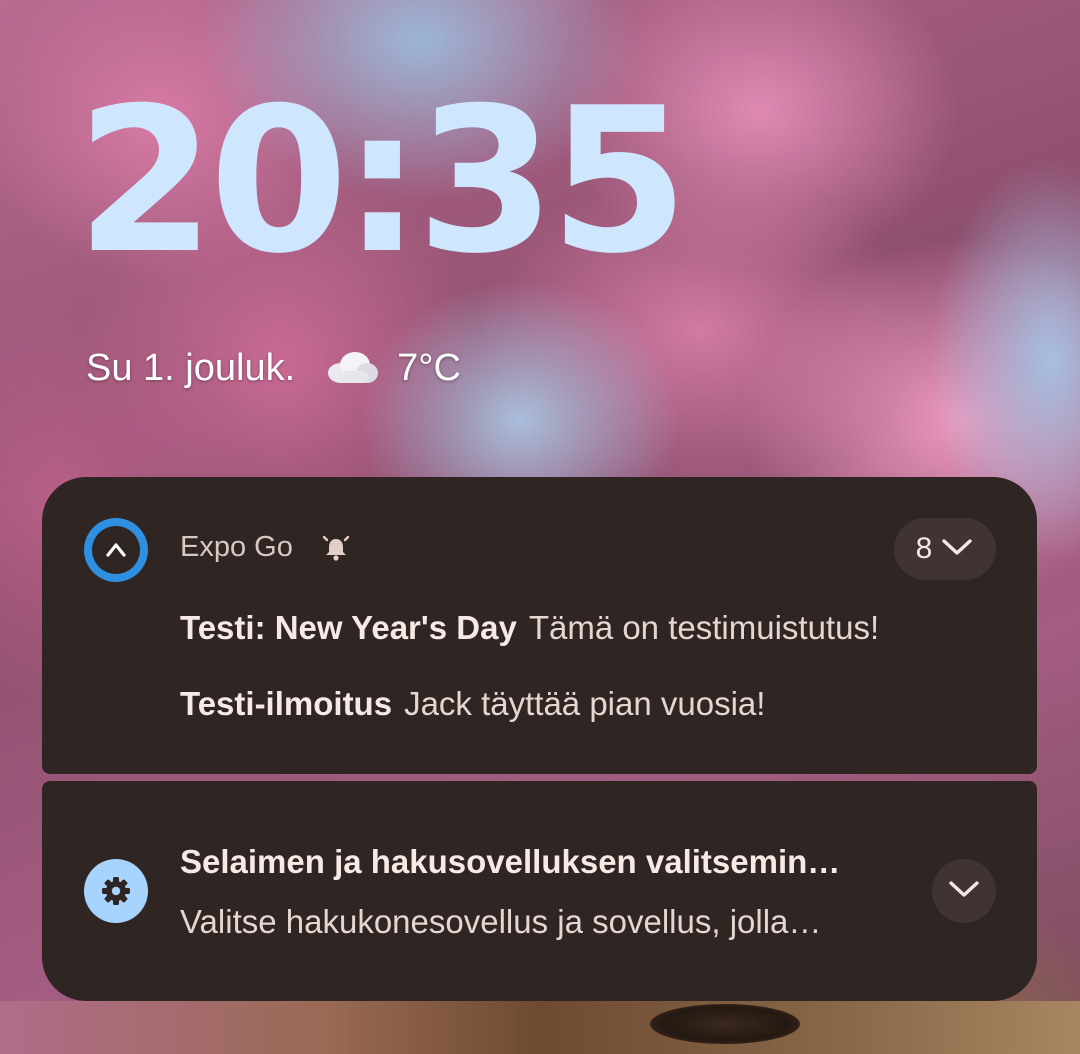 Image resolution: width=1080 pixels, height=1054 pixels. What do you see at coordinates (585, 703) in the screenshot?
I see `message-text: Jack täyttää pian vuosia!` at bounding box center [585, 703].